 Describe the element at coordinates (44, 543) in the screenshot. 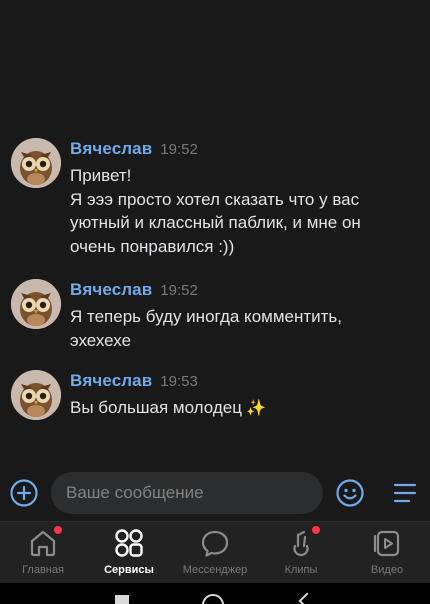

I see `tab-home-icon-wrap` at that location.